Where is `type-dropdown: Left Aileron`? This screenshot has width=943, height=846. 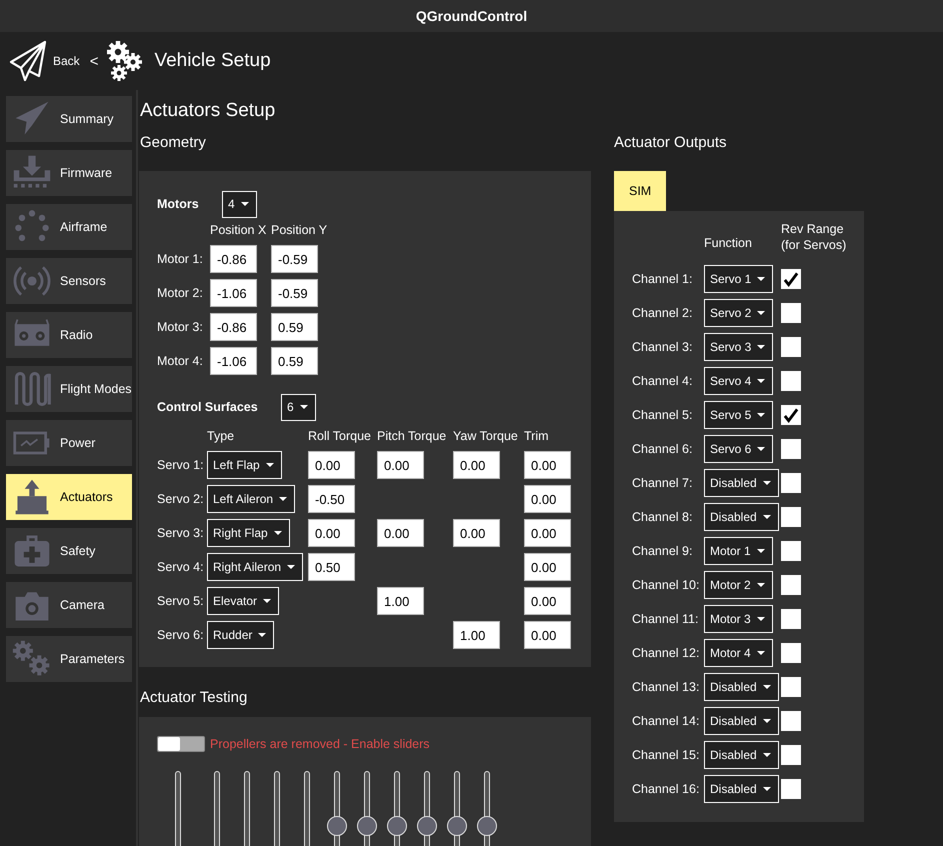
type-dropdown: Left Aileron is located at coordinates (251, 499).